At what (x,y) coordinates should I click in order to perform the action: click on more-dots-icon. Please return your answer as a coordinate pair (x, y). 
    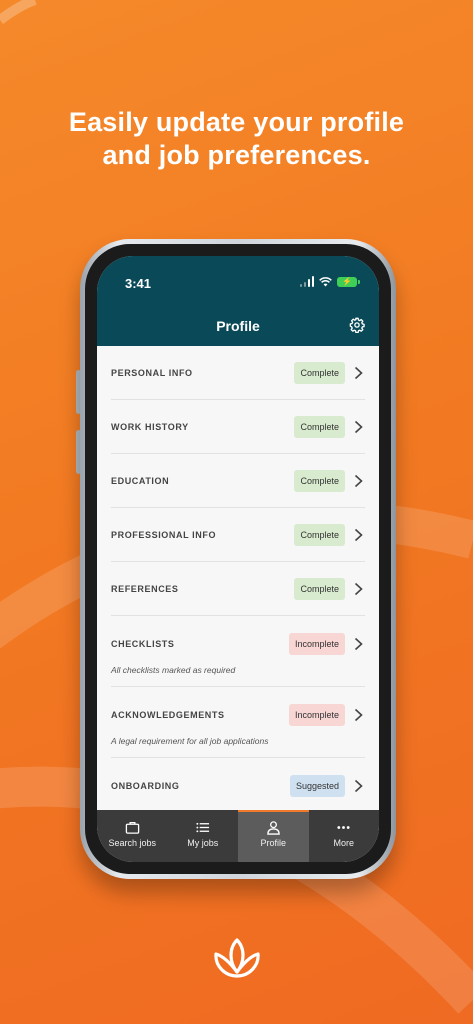
    Looking at the image, I should click on (343, 827).